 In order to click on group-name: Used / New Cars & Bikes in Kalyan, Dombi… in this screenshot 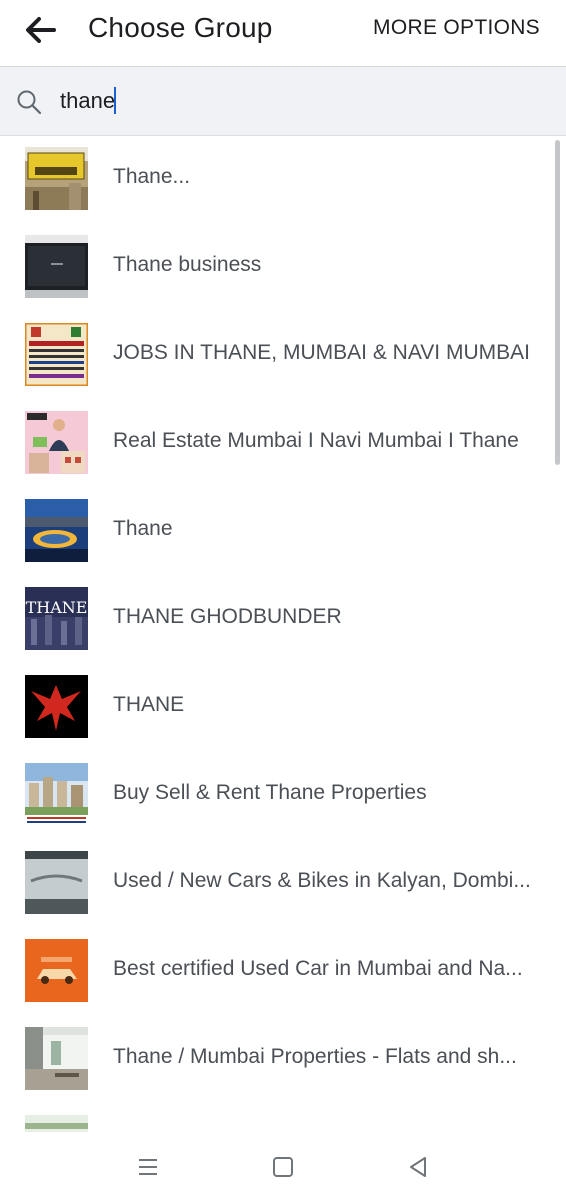, I will do `click(322, 880)`.